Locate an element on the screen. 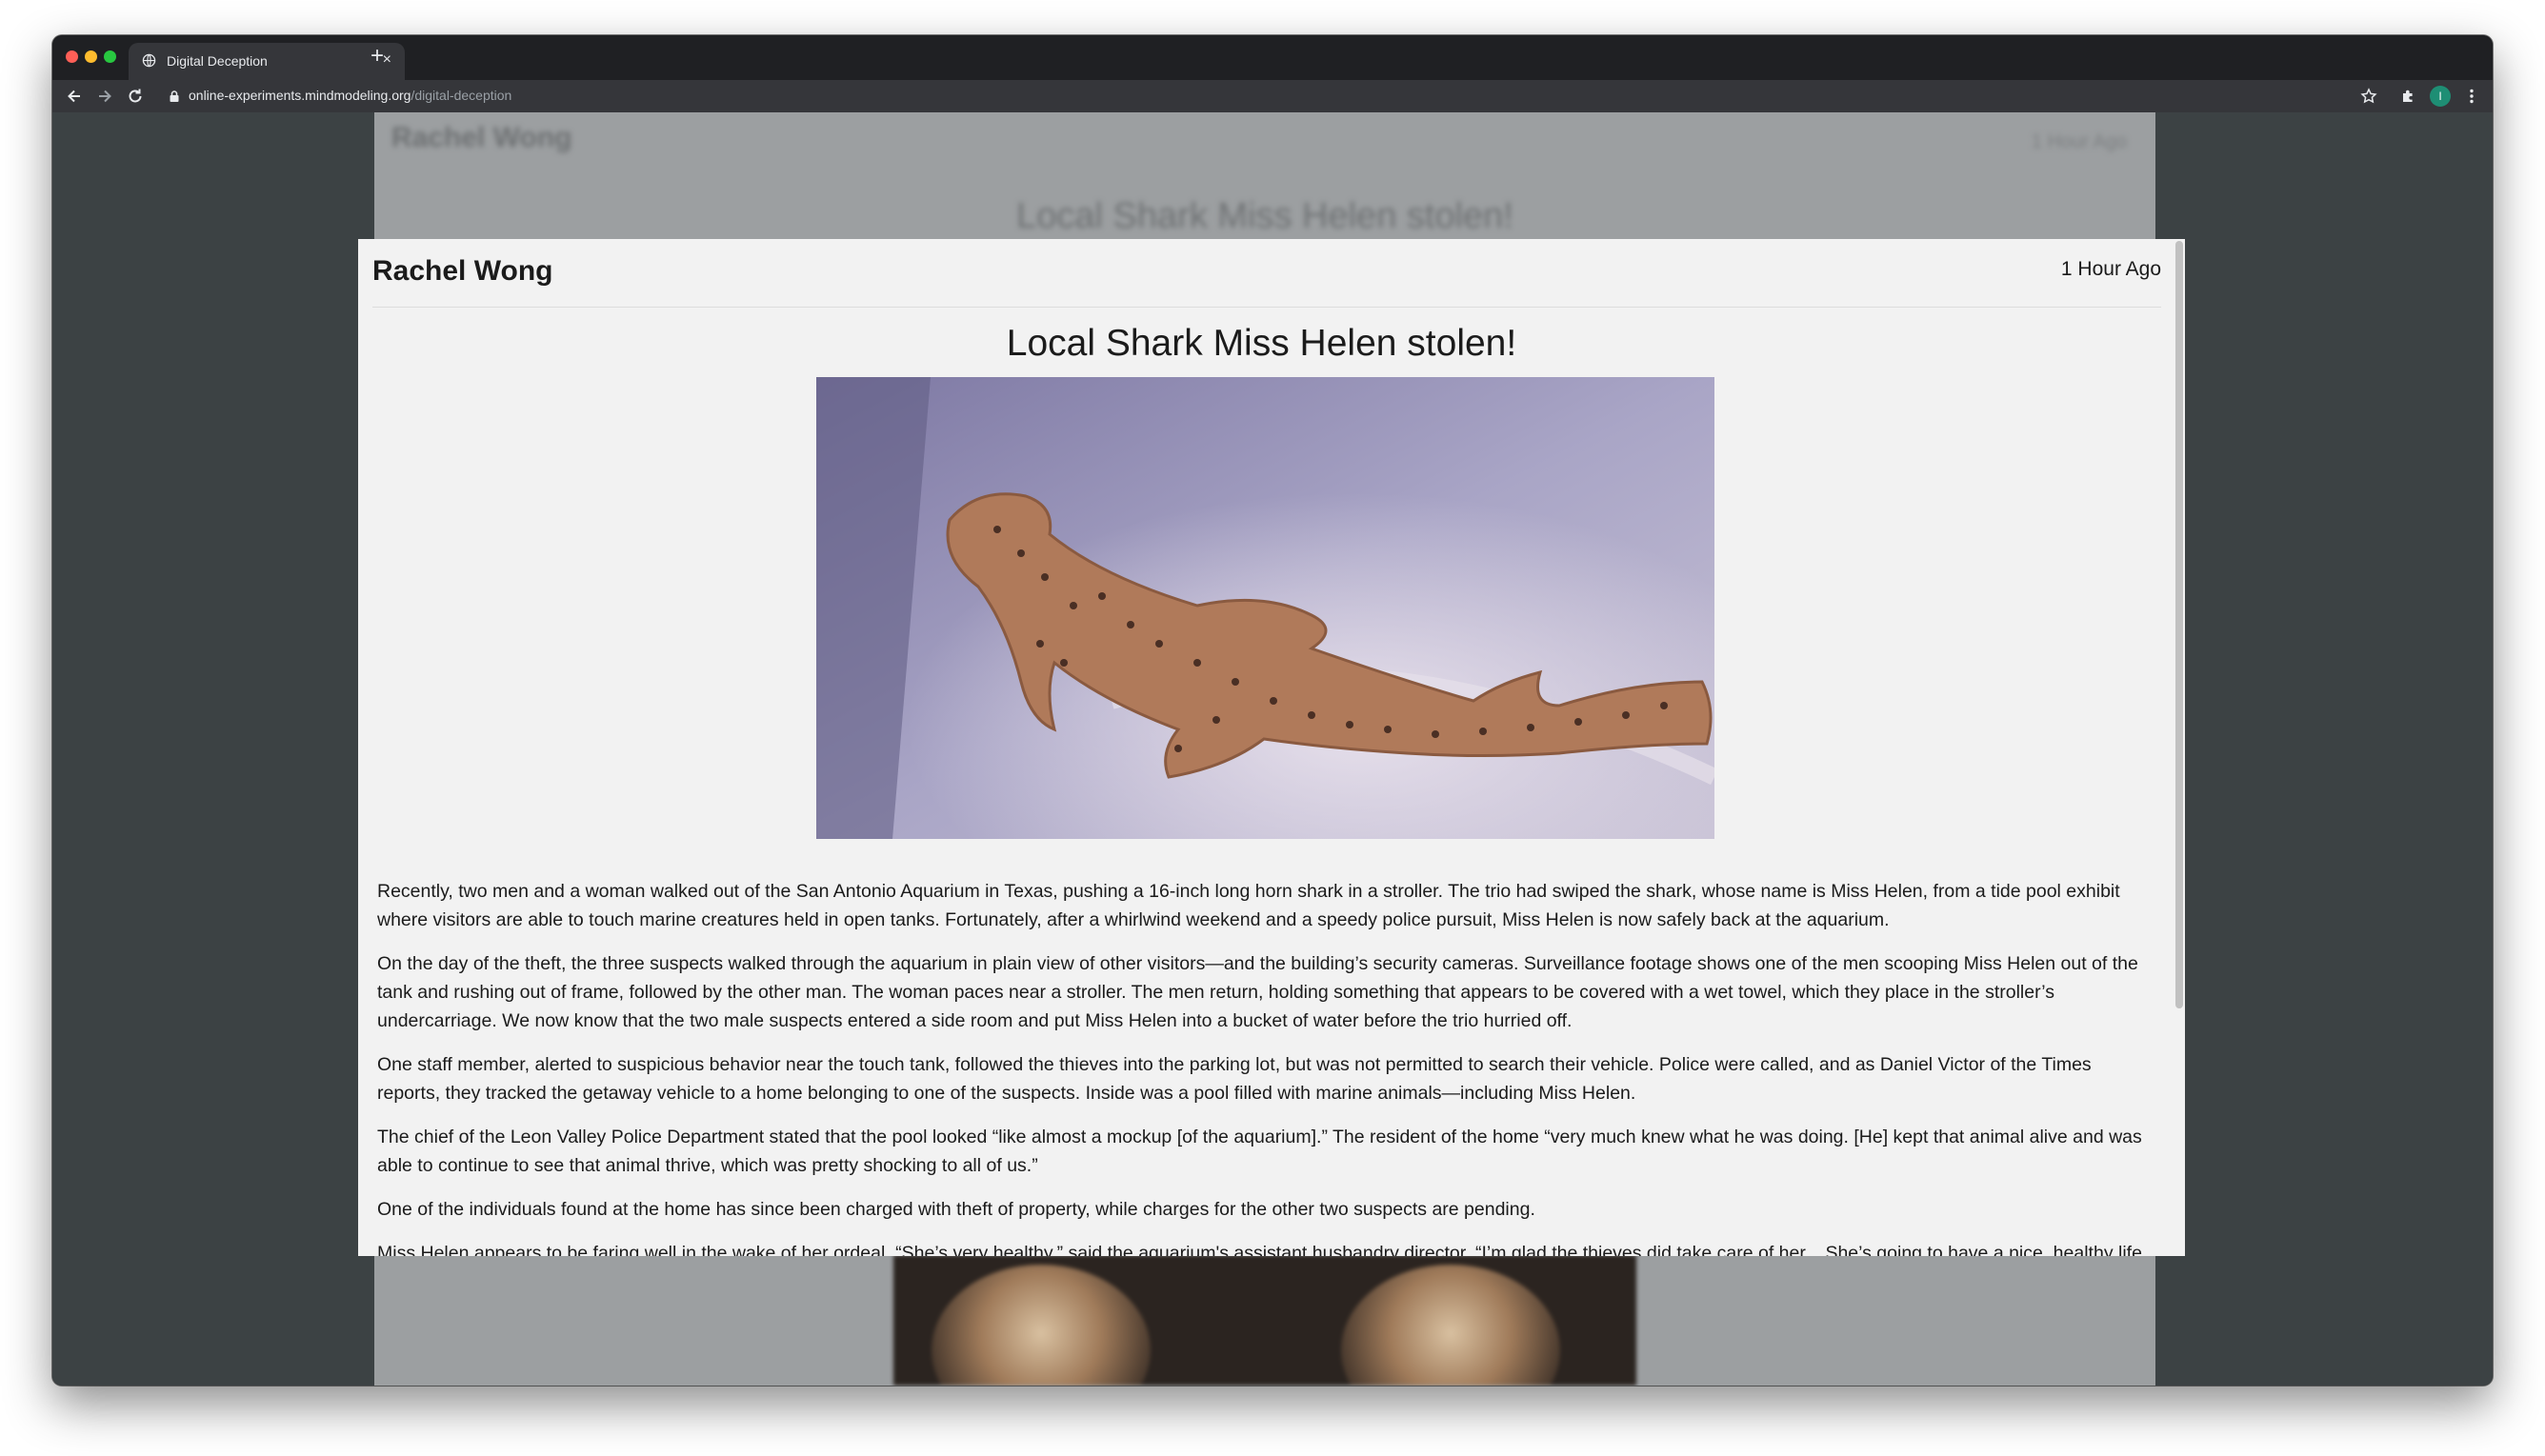 The image size is (2545, 1456). modal-scrollbar is located at coordinates (2179, 747).